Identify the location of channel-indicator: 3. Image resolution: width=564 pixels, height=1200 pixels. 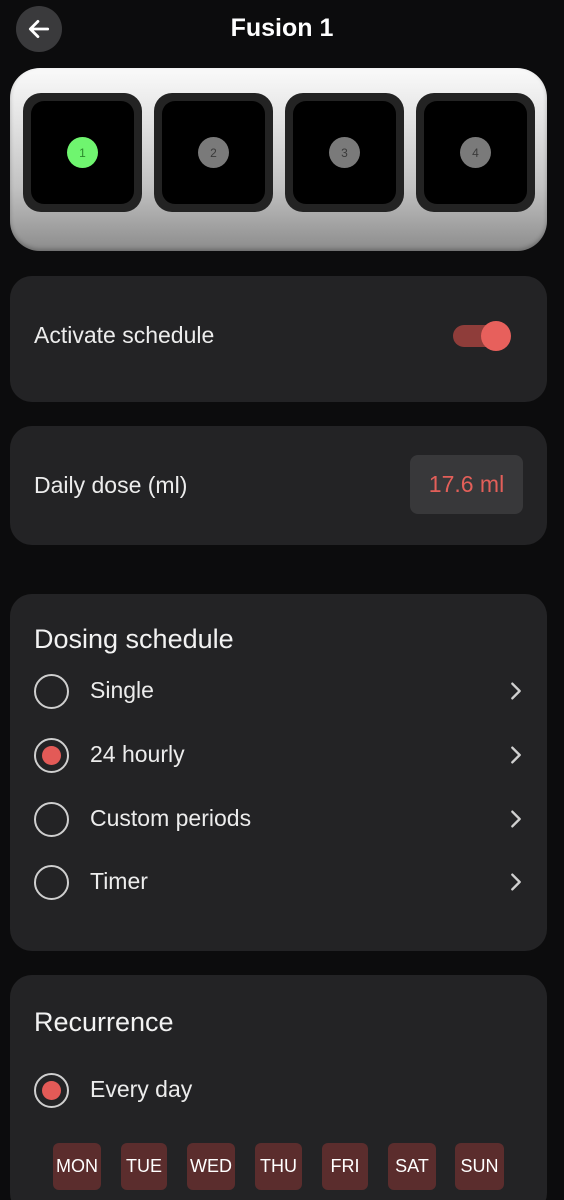
(344, 152).